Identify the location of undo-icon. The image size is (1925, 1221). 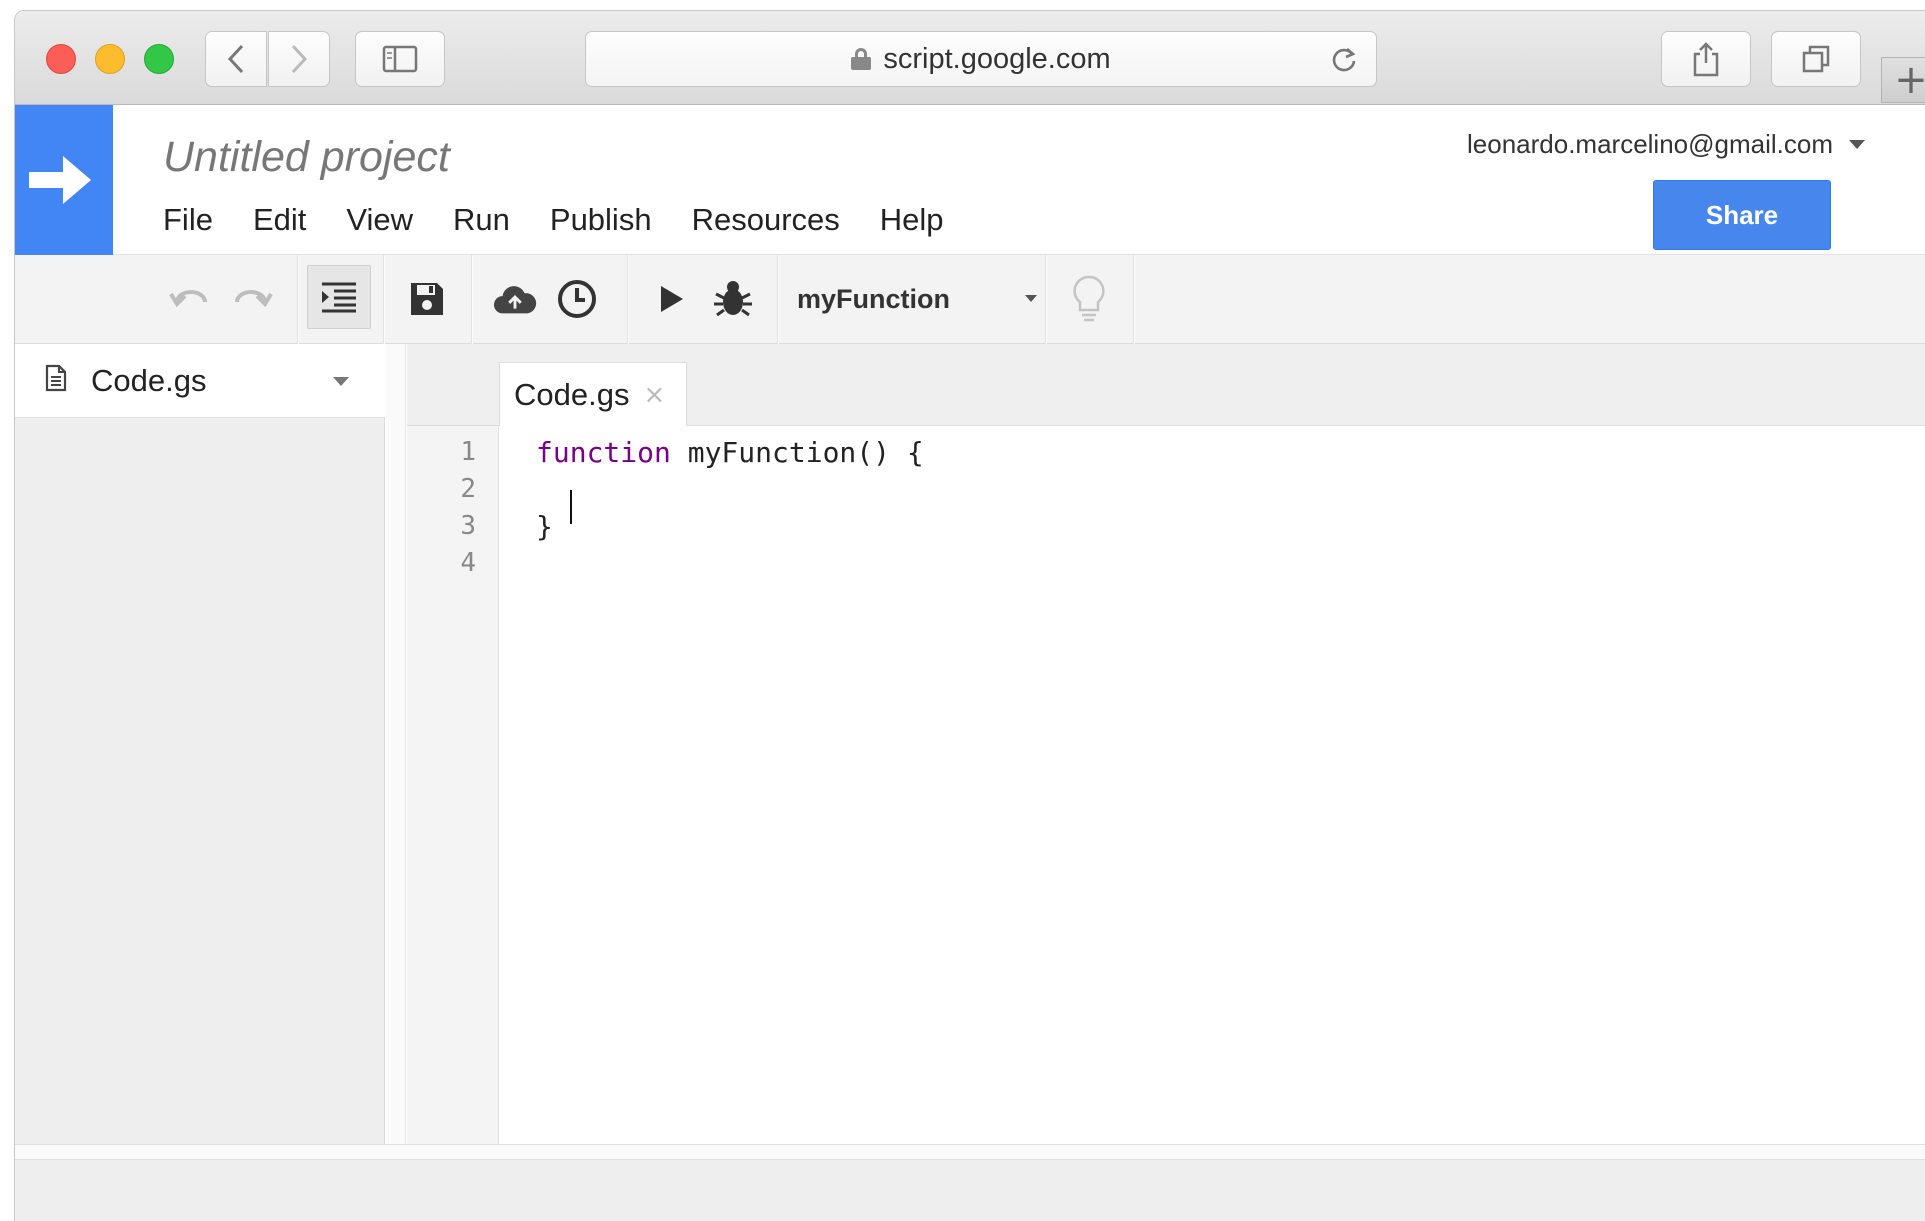
(189, 299).